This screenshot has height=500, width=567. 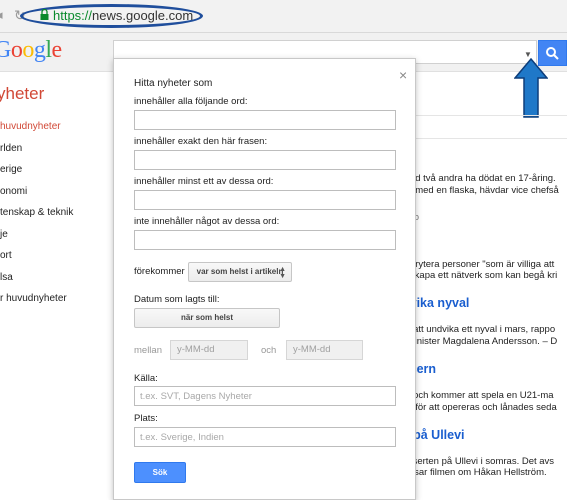 What do you see at coordinates (478, 264) in the screenshot?
I see `article-snippet: rekrytera personer "som är villiga att` at bounding box center [478, 264].